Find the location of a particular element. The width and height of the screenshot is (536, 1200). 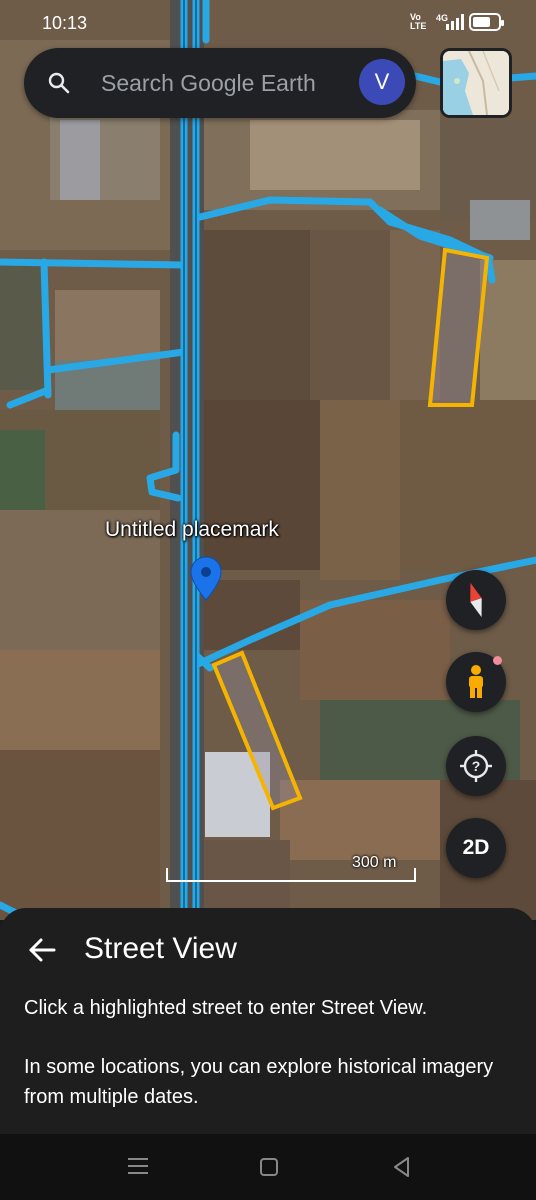

back-icon is located at coordinates (402, 1167).